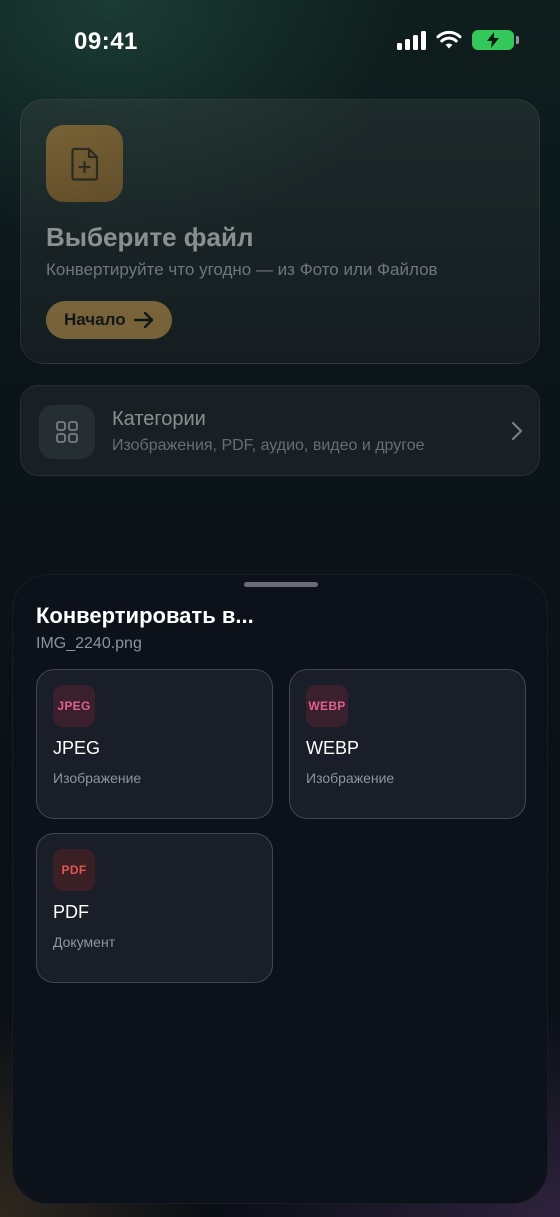 The image size is (560, 1217). Describe the element at coordinates (449, 39) in the screenshot. I see `wifi-icon` at that location.